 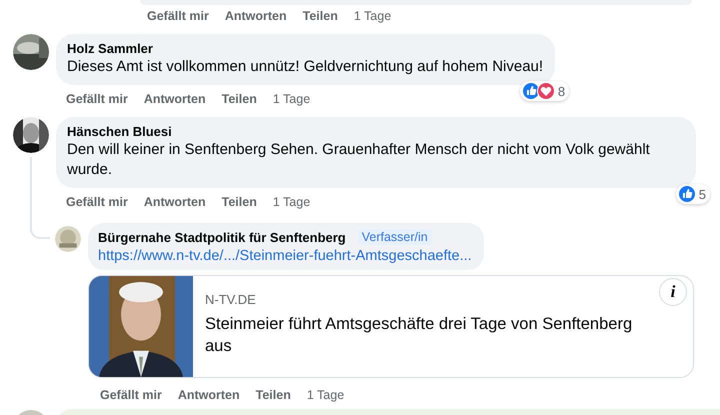 I want to click on link-source: N-TV.DE, so click(x=231, y=299).